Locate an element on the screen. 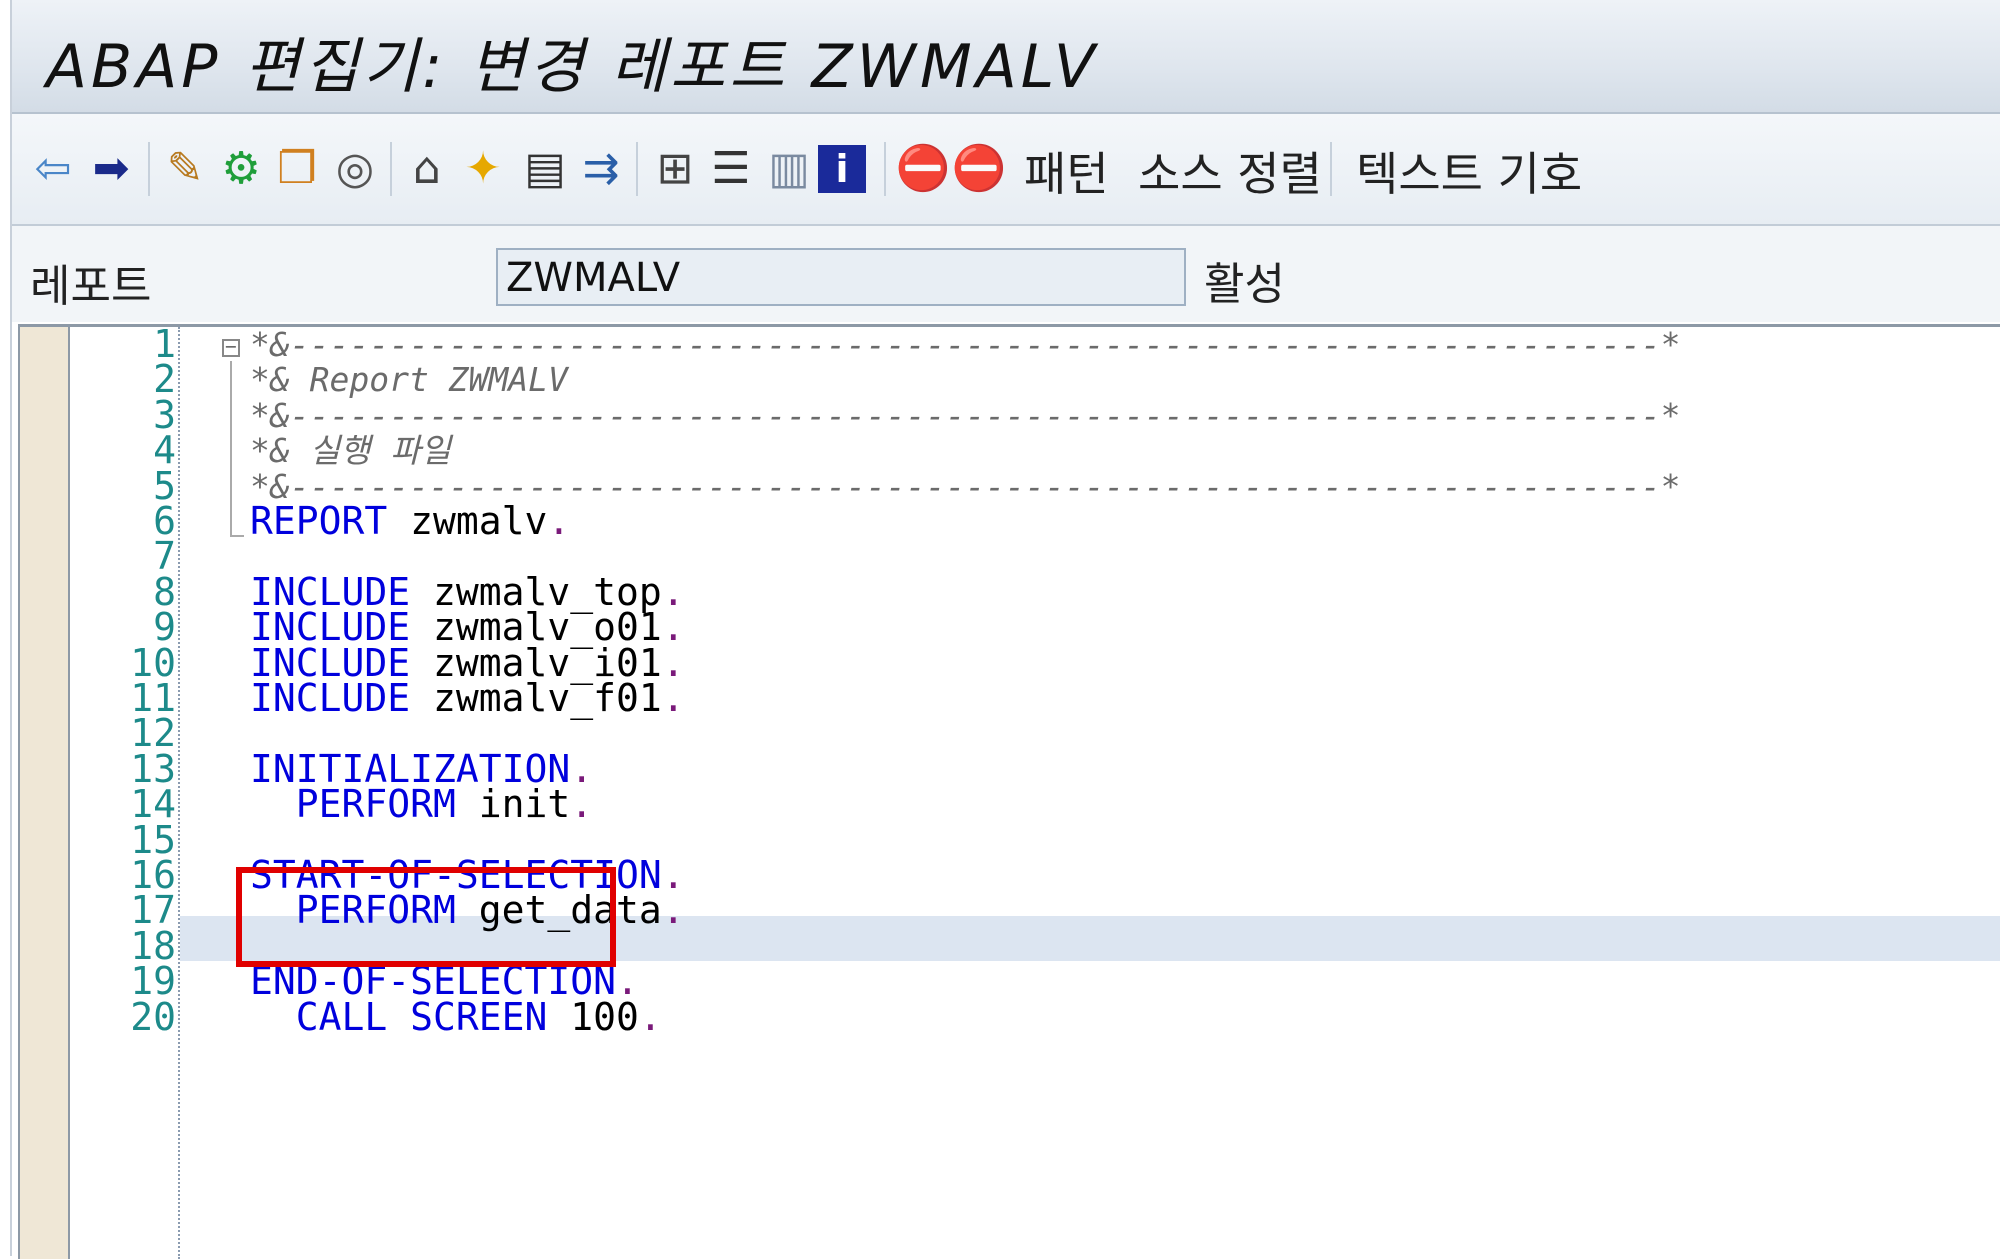 The height and width of the screenshot is (1259, 2000). abap-keyword: PERFORM is located at coordinates (353, 804).